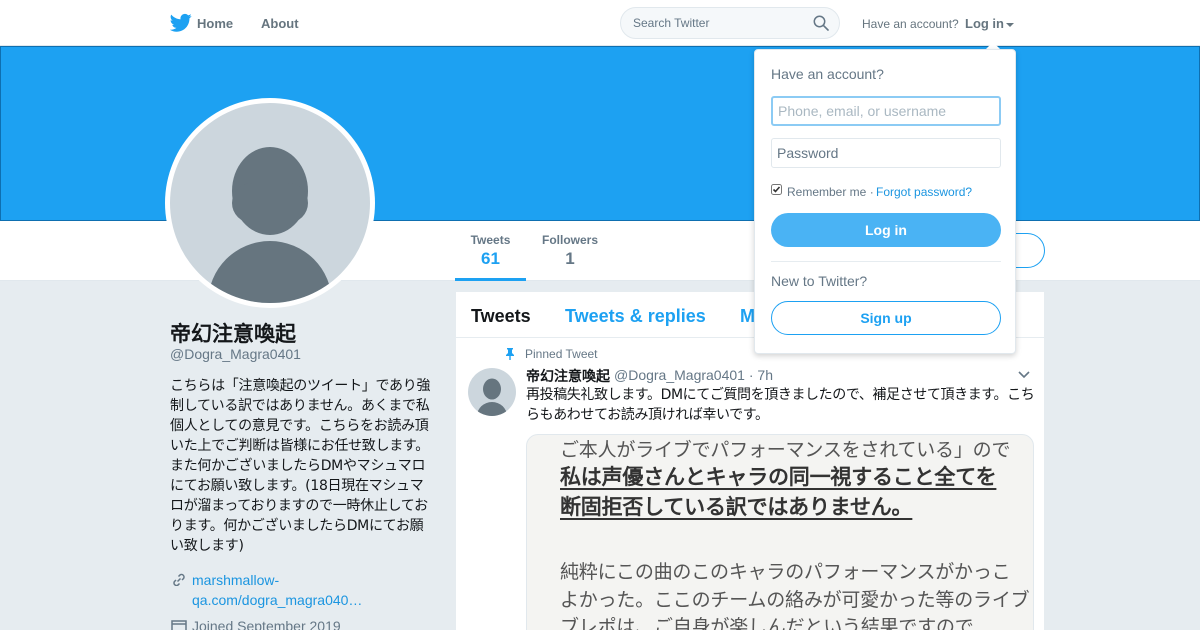  Describe the element at coordinates (635, 316) in the screenshot. I see `tab-tweets-and-replies: Tweets & replies` at that location.